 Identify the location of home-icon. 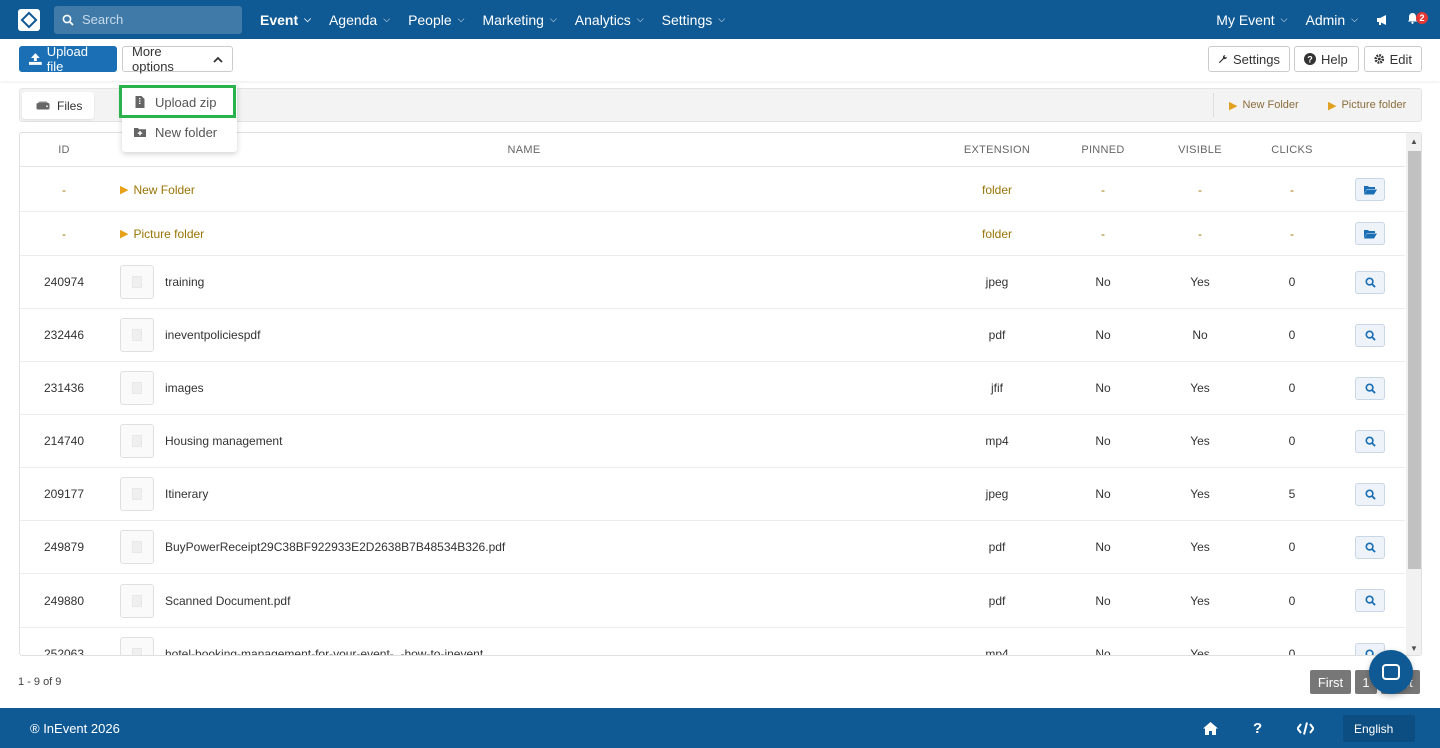
(1210, 728).